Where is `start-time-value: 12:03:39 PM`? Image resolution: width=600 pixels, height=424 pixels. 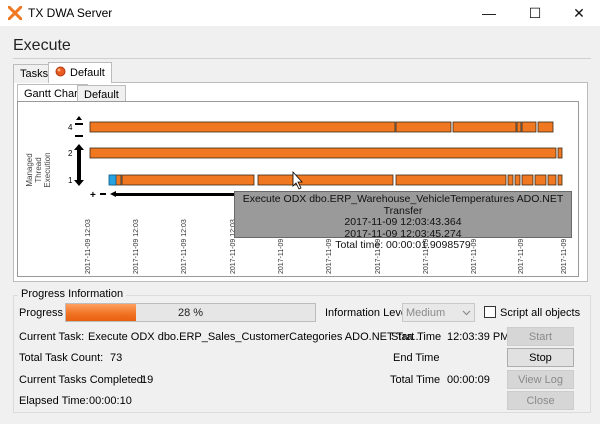 start-time-value: 12:03:39 PM is located at coordinates (478, 337).